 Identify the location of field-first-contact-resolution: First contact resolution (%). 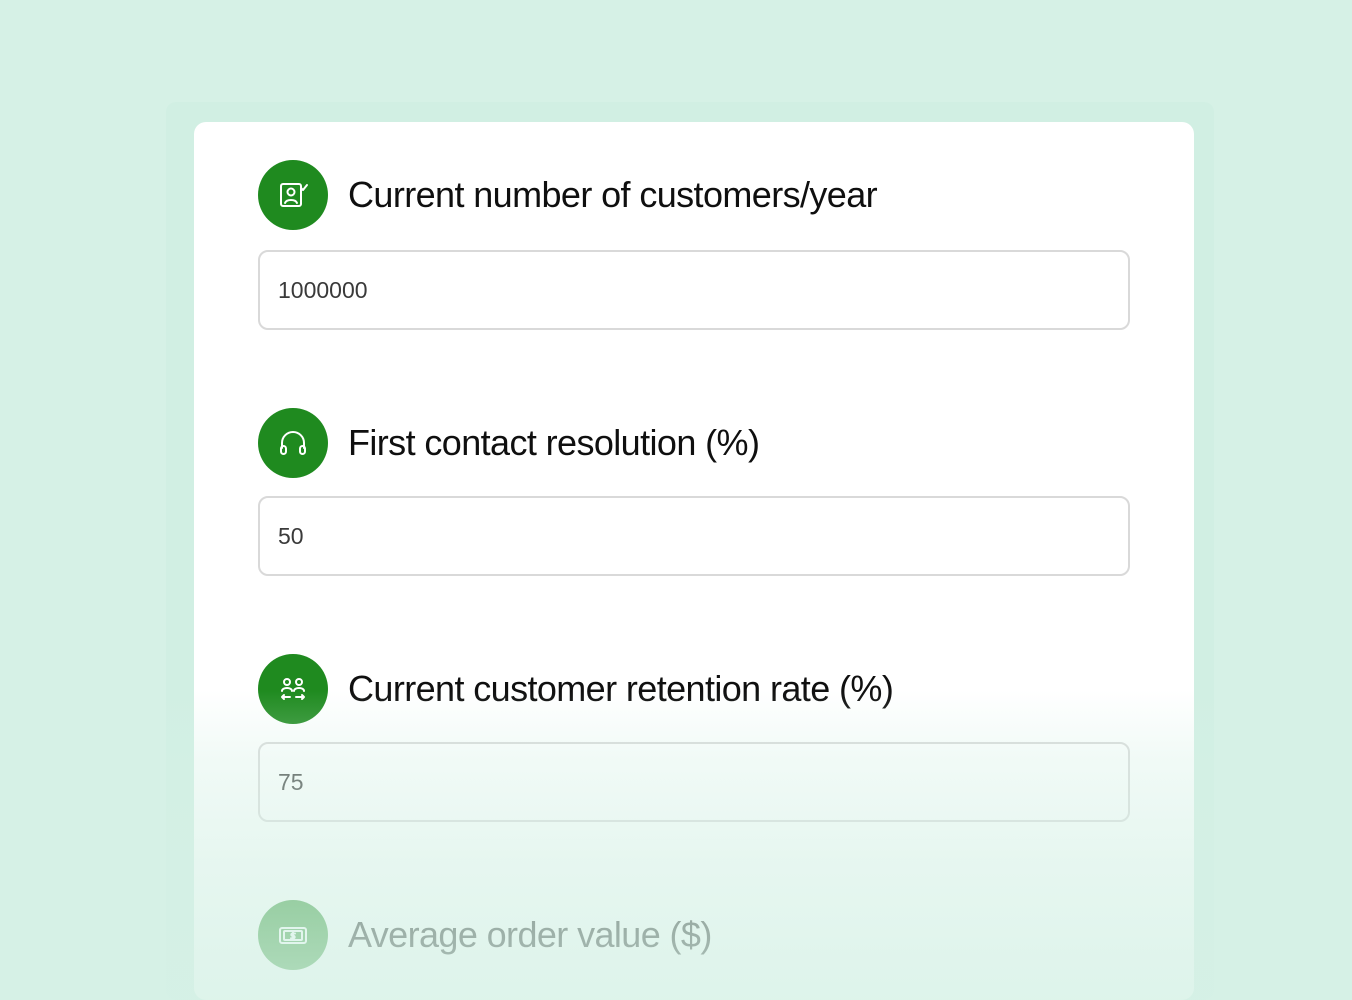
(694, 443).